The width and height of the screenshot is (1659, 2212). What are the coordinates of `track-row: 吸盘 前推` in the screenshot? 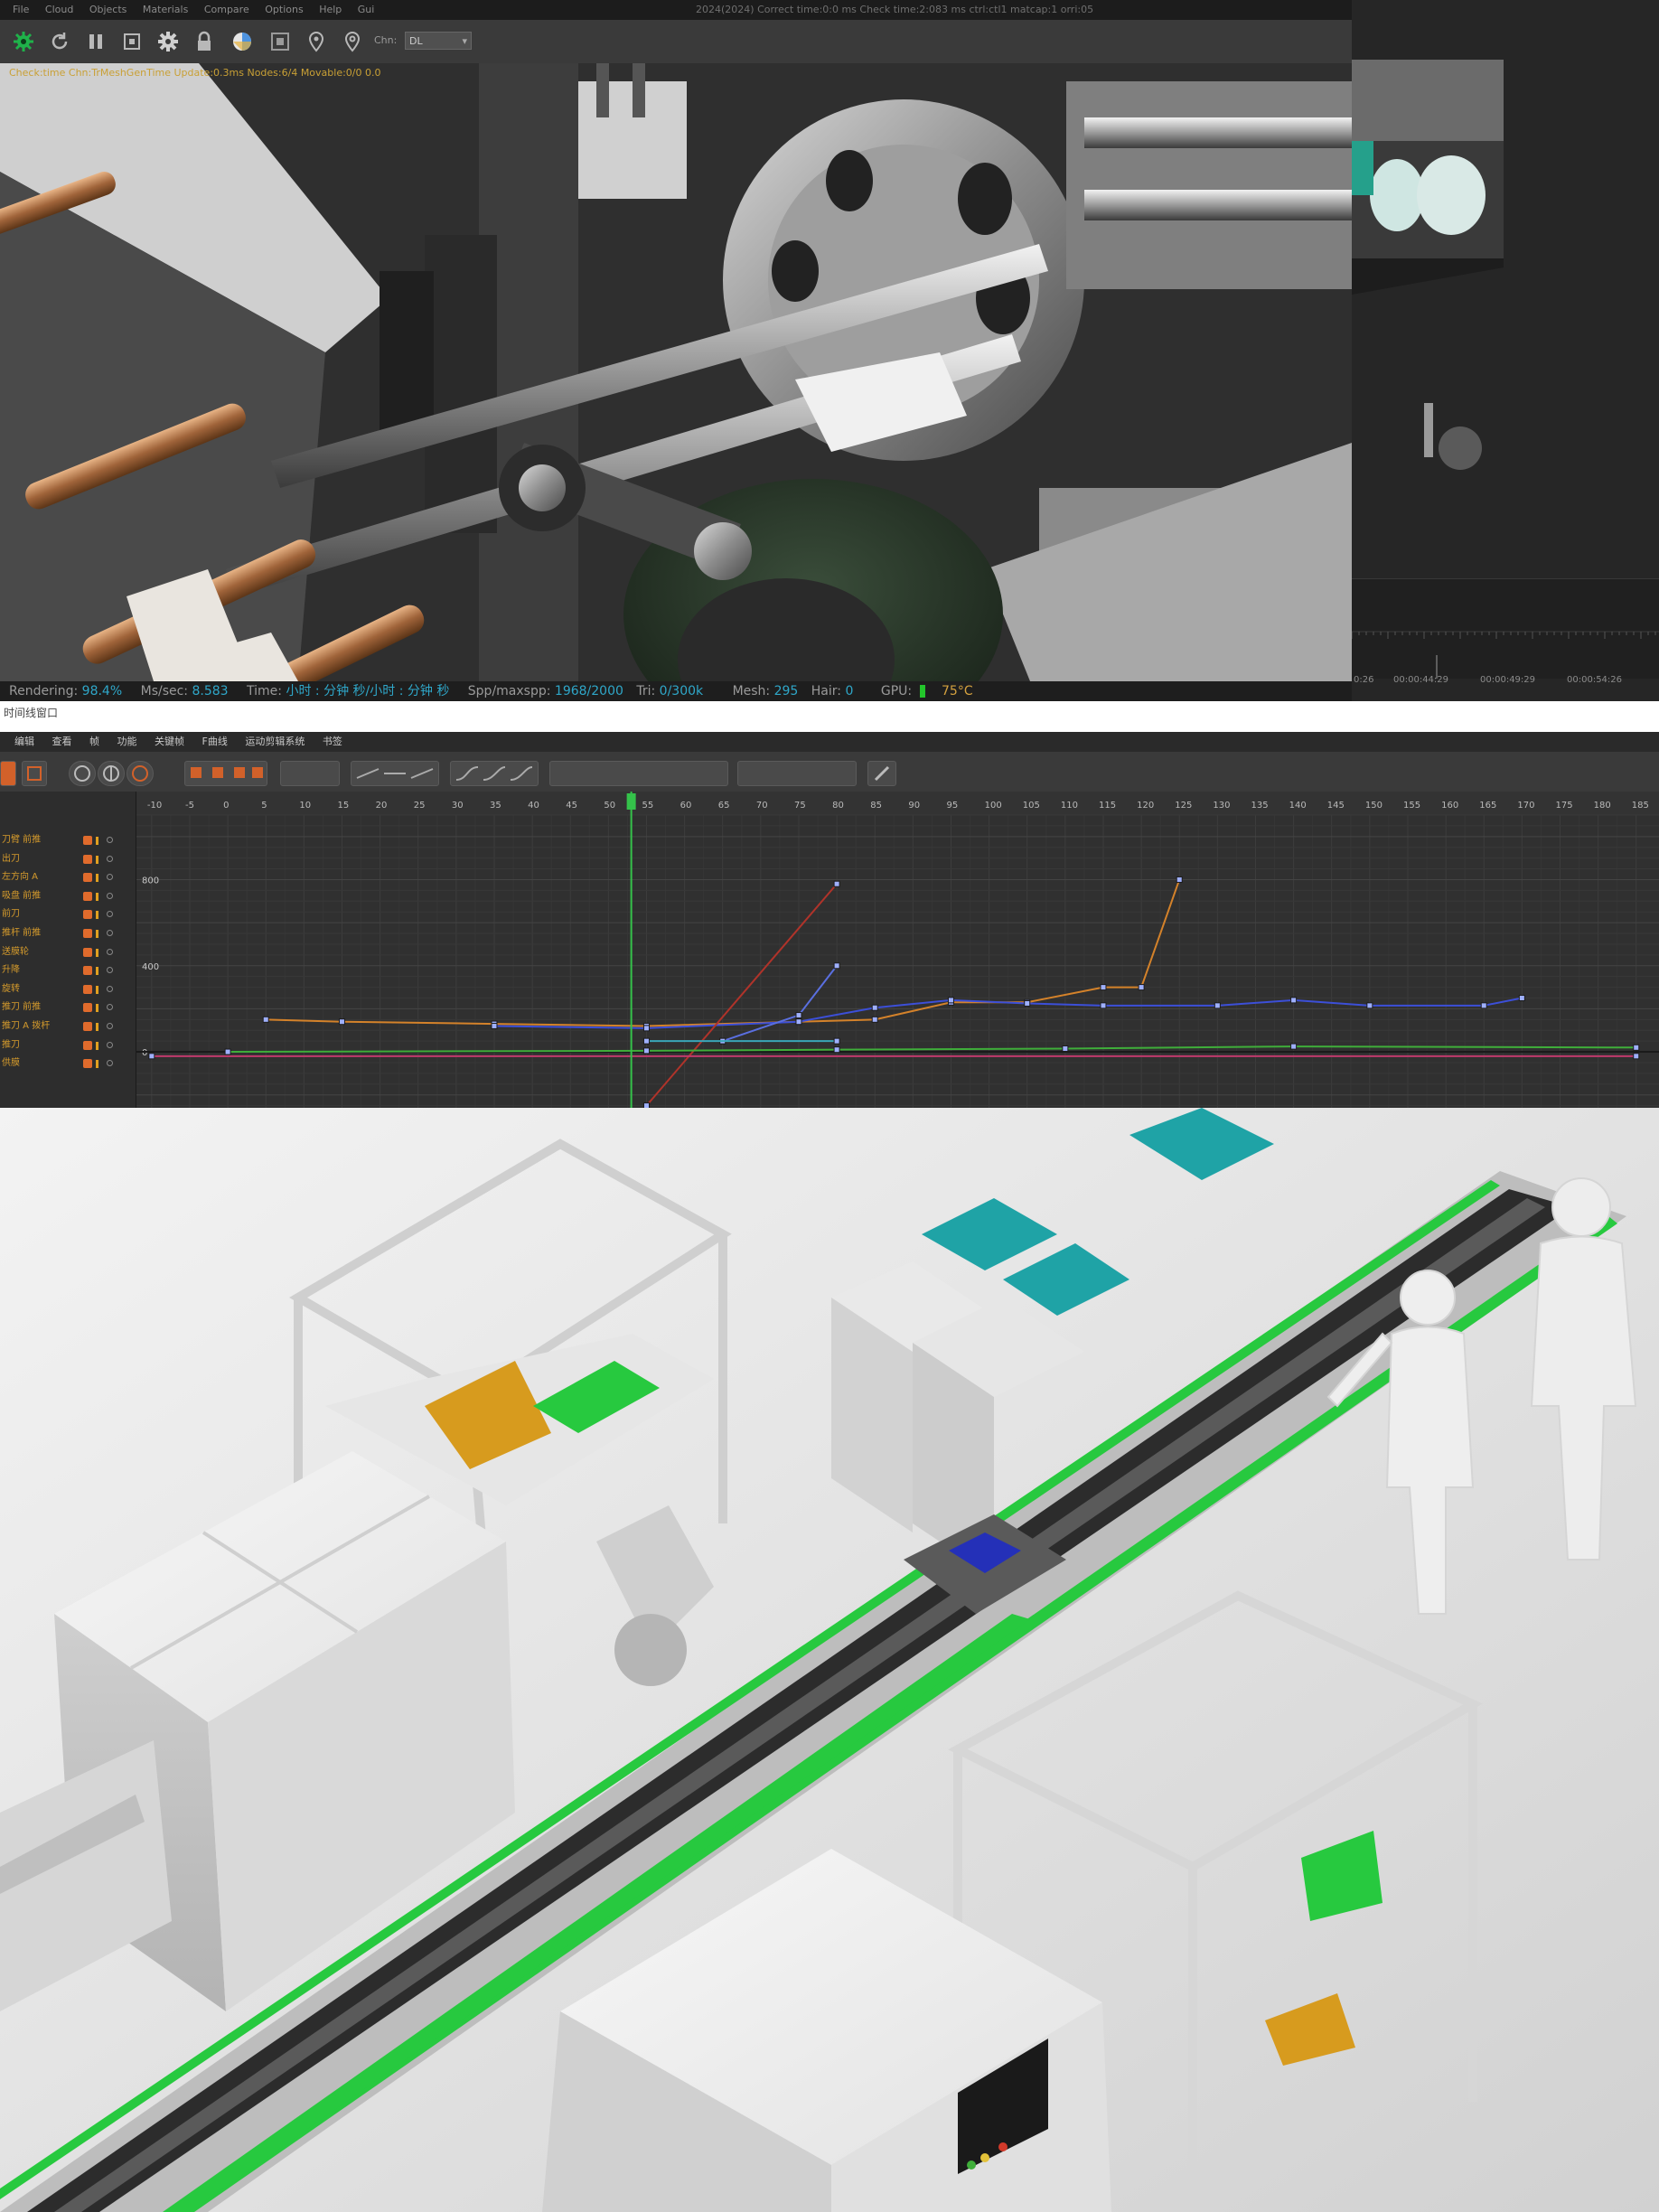 It's located at (68, 896).